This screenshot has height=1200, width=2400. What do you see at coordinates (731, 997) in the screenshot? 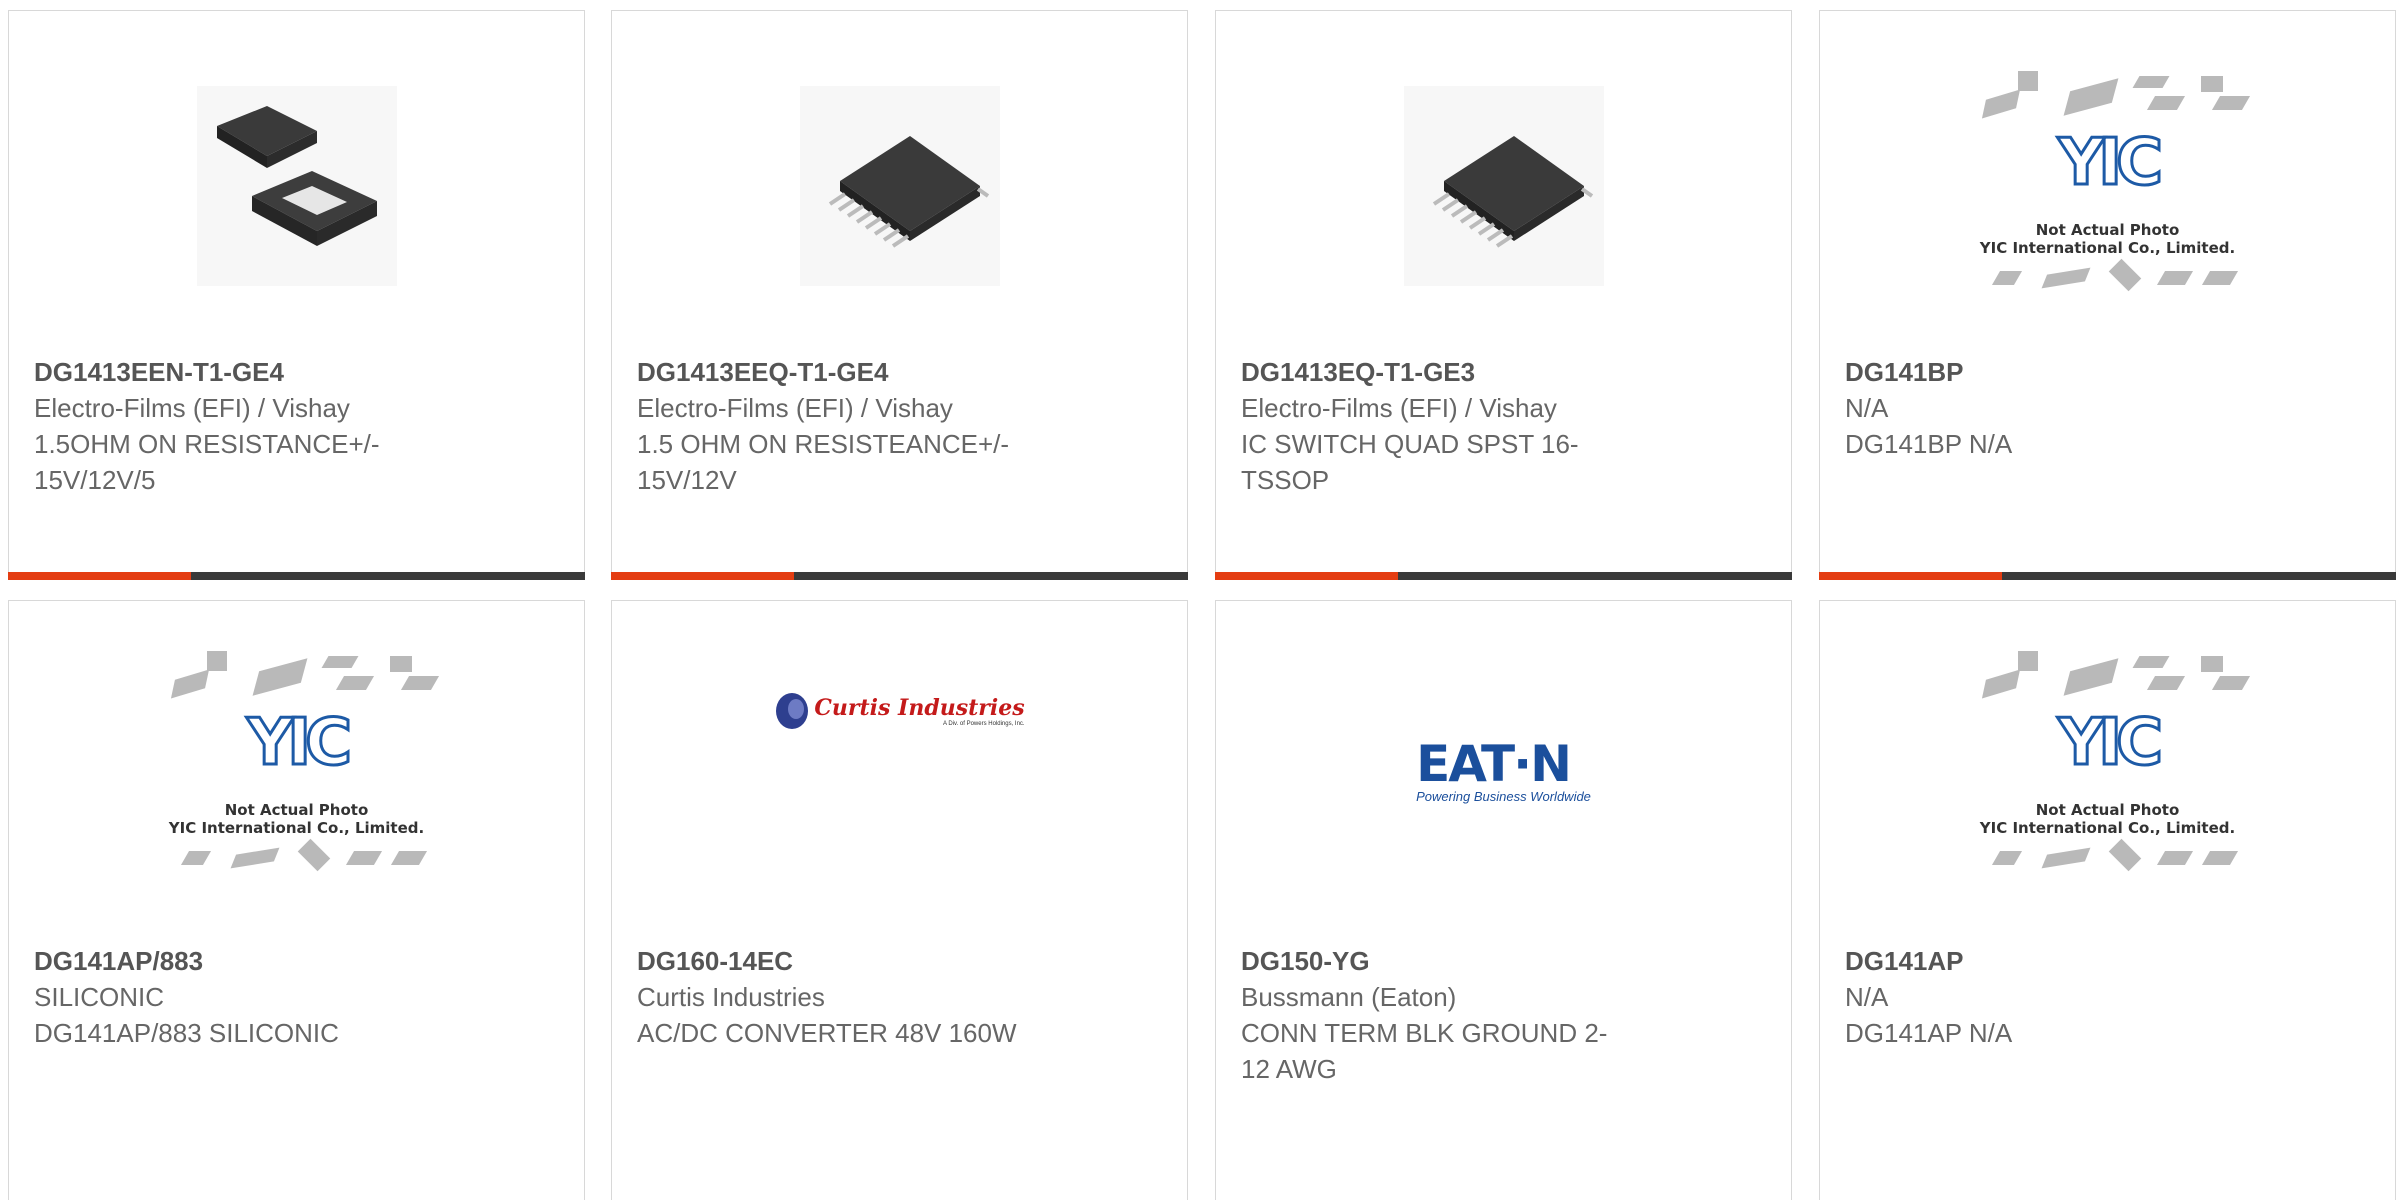
I see `manufacturer: Curtis Industries` at bounding box center [731, 997].